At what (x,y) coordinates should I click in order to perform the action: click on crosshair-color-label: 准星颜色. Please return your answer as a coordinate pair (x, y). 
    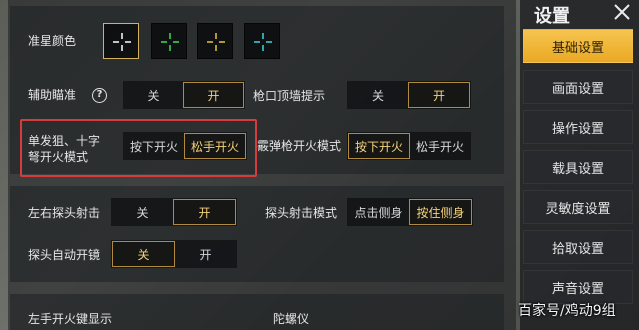
    Looking at the image, I should click on (52, 41).